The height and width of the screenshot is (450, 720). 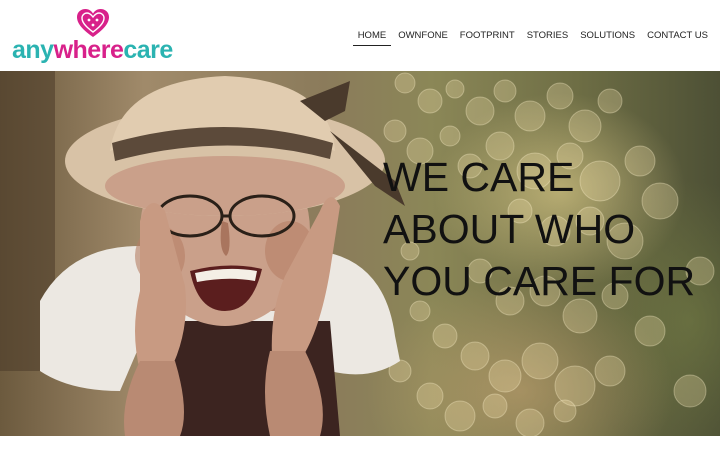 I want to click on anywherecare-logo: anywherecare, so click(x=92, y=37).